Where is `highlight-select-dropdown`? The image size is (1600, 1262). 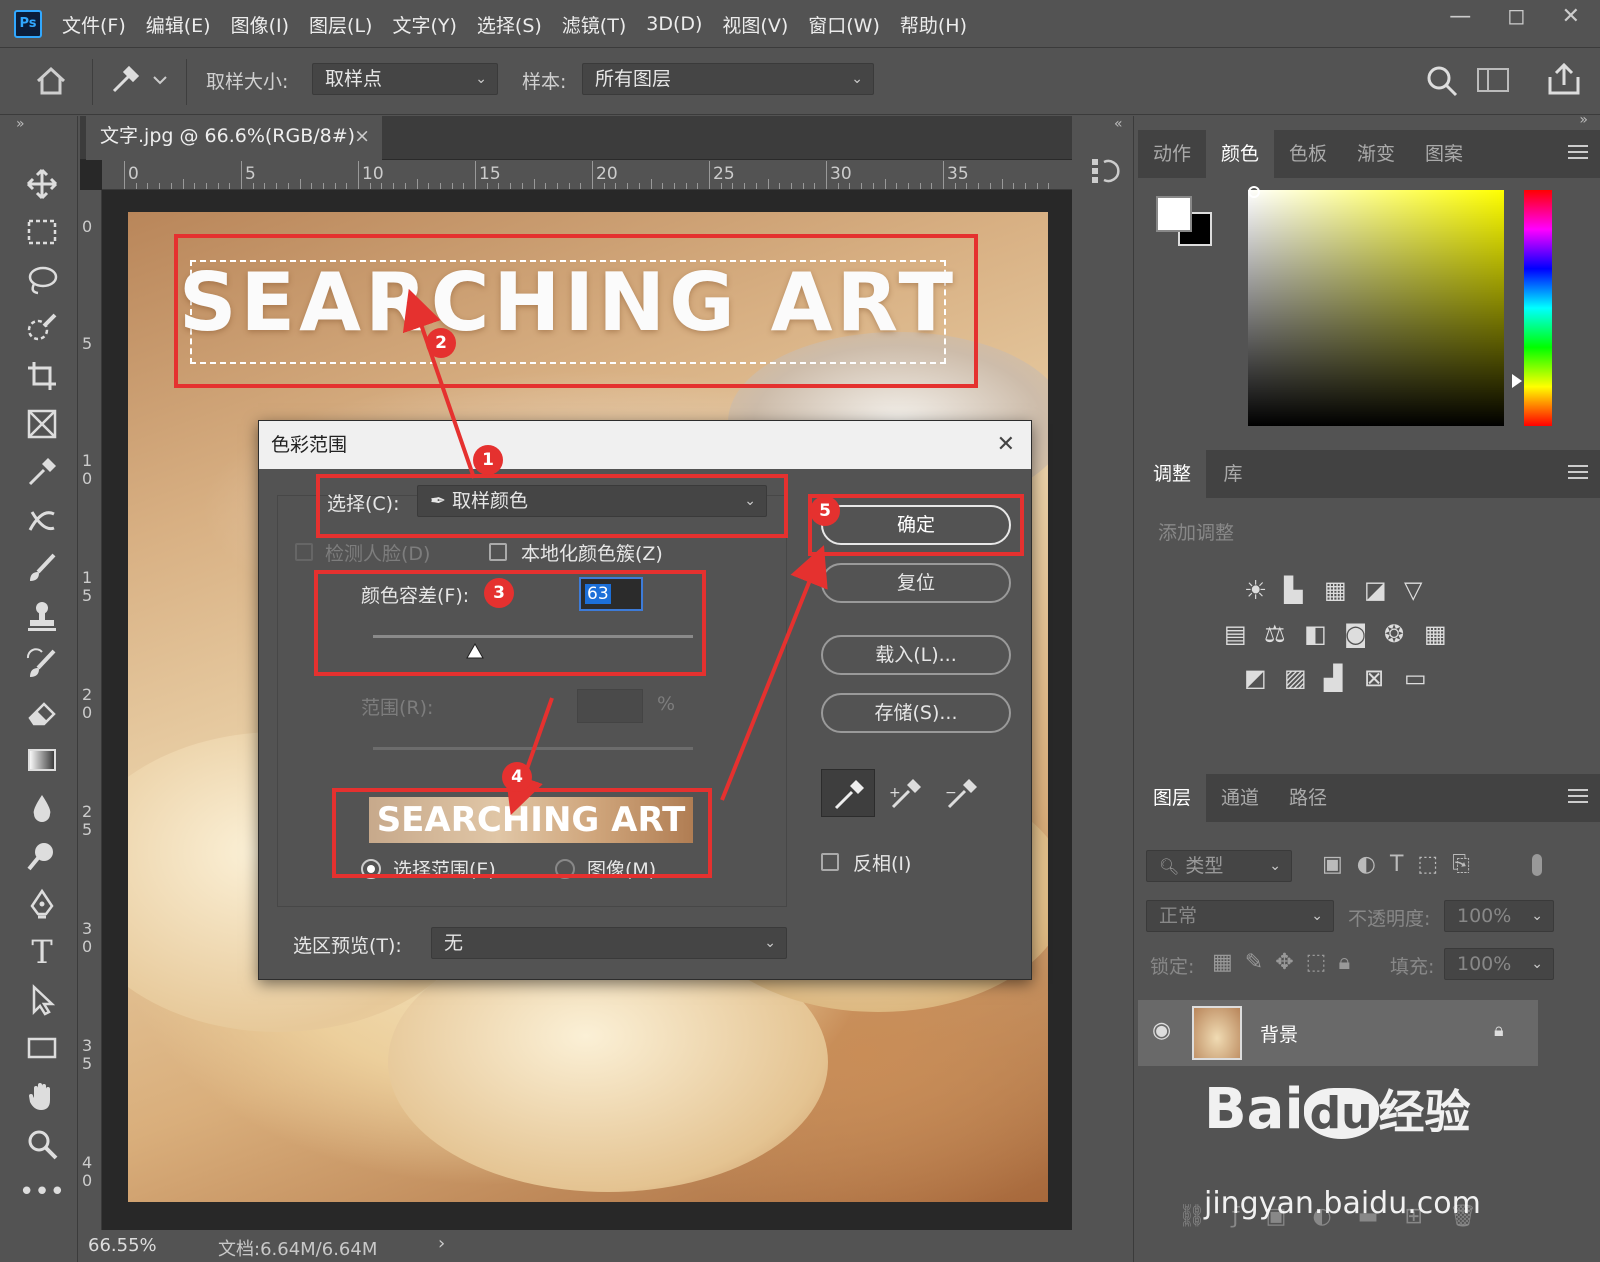
highlight-select-dropdown is located at coordinates (552, 506).